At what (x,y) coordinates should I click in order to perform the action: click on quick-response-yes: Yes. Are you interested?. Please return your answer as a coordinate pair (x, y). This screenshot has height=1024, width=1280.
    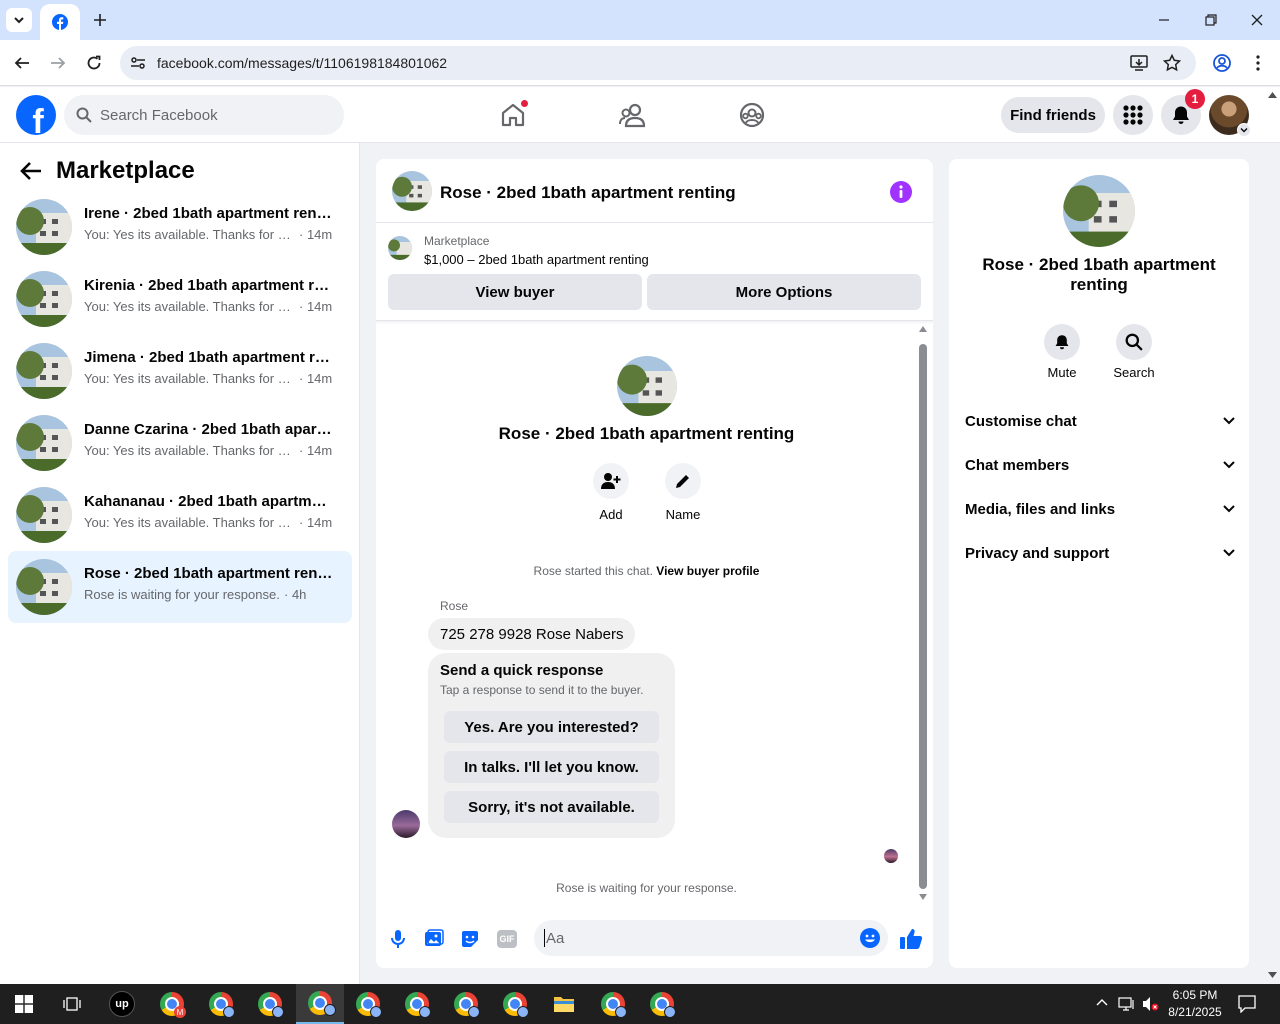
    Looking at the image, I should click on (551, 727).